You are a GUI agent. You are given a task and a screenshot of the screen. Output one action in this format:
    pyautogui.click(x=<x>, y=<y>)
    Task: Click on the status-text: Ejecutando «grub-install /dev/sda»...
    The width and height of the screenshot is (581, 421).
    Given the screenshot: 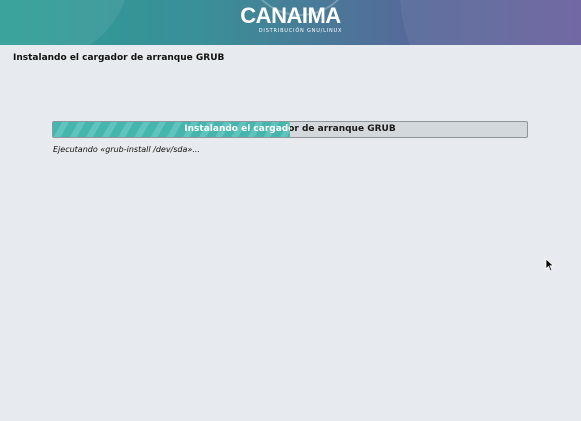 What is the action you would take?
    pyautogui.click(x=126, y=149)
    